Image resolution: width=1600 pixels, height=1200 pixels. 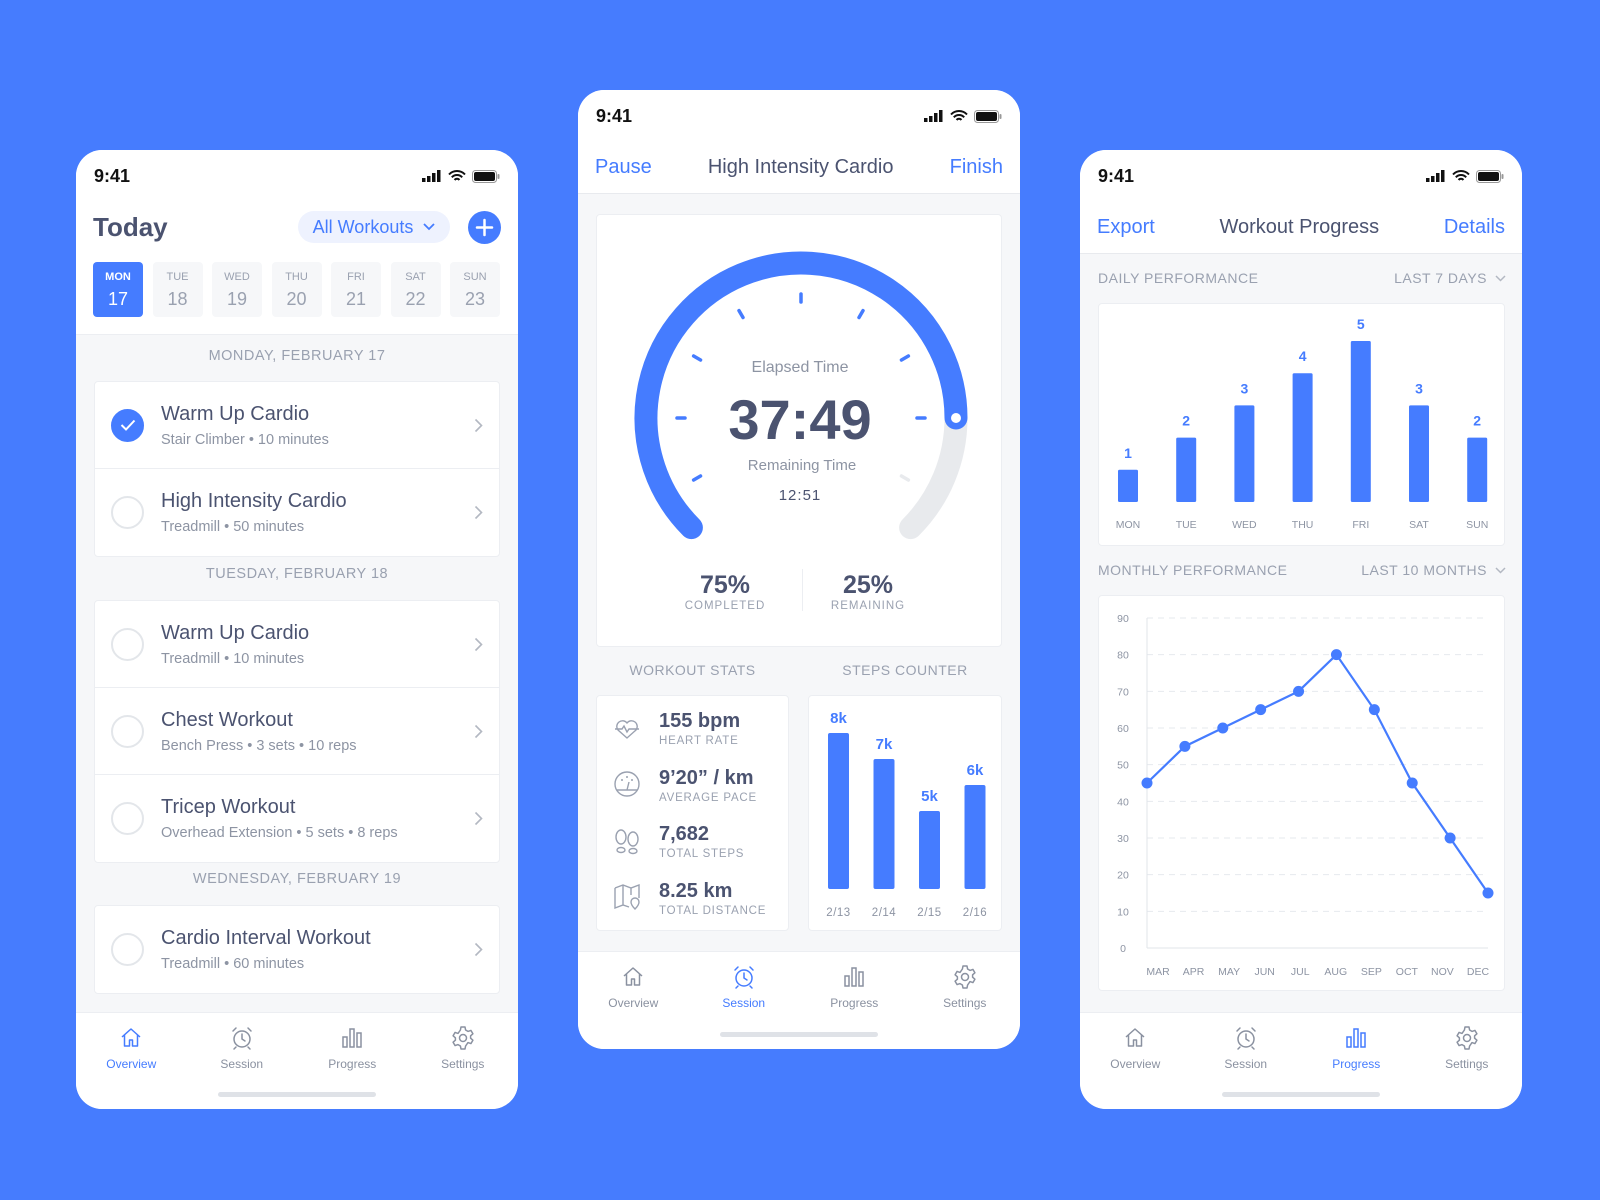 I want to click on day-date: 22, so click(x=415, y=299).